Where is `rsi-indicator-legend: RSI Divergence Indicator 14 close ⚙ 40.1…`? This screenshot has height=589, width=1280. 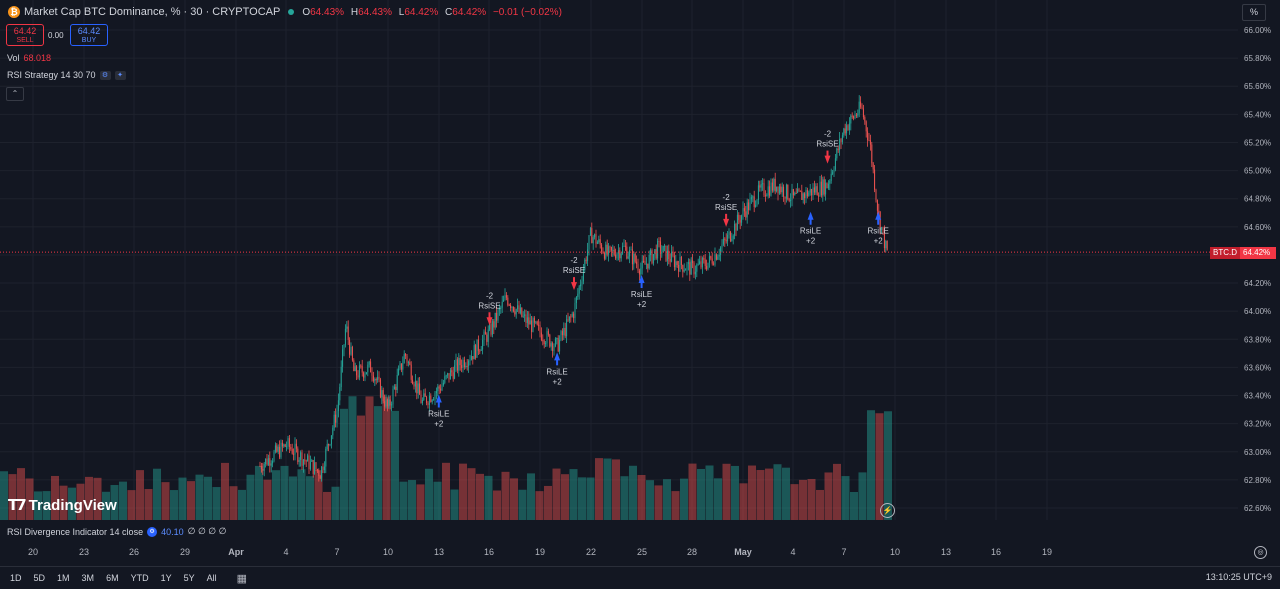 rsi-indicator-legend: RSI Divergence Indicator 14 close ⚙ 40.1… is located at coordinates (116, 531).